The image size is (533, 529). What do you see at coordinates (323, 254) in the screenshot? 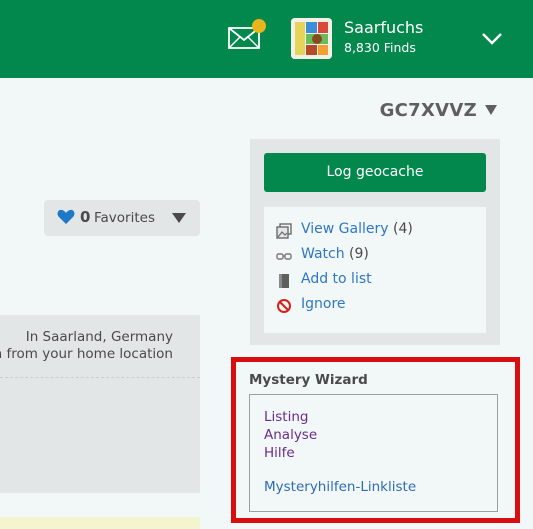
I see `watch-label: Watch` at bounding box center [323, 254].